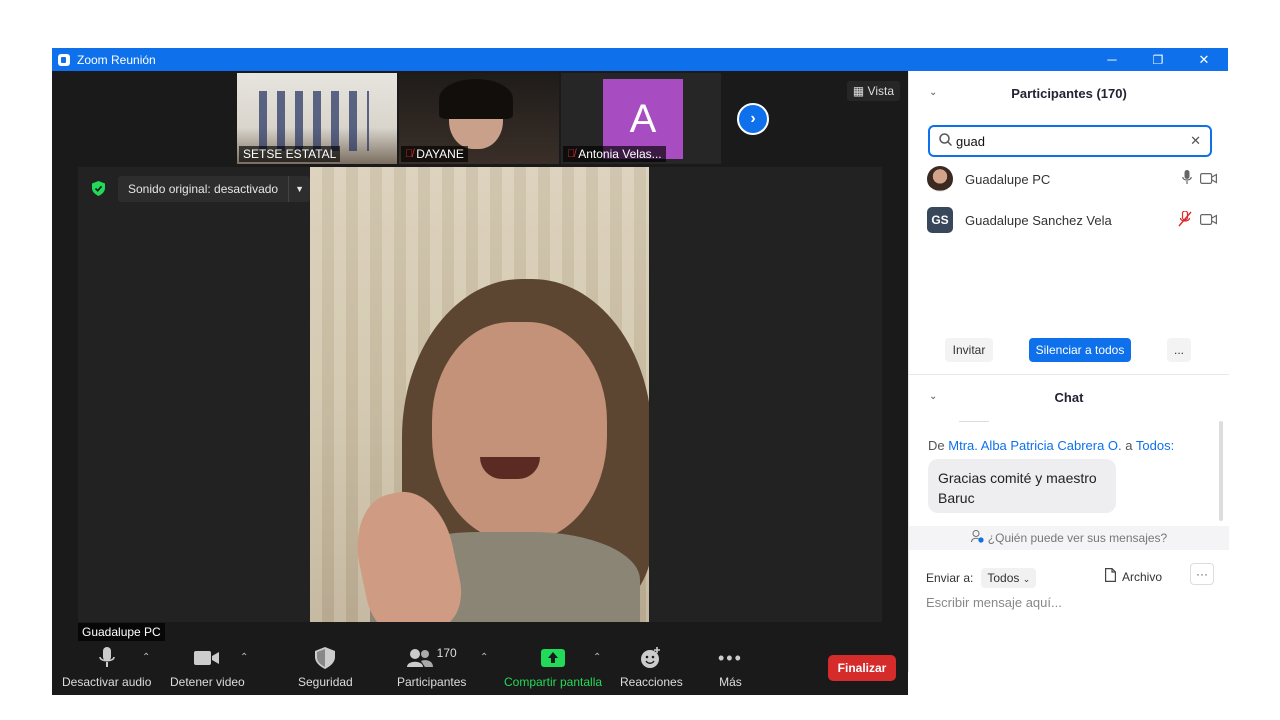  Describe the element at coordinates (1022, 486) in the screenshot. I see `chat-message-bubble: Gracias comité y maestro Baruc` at that location.